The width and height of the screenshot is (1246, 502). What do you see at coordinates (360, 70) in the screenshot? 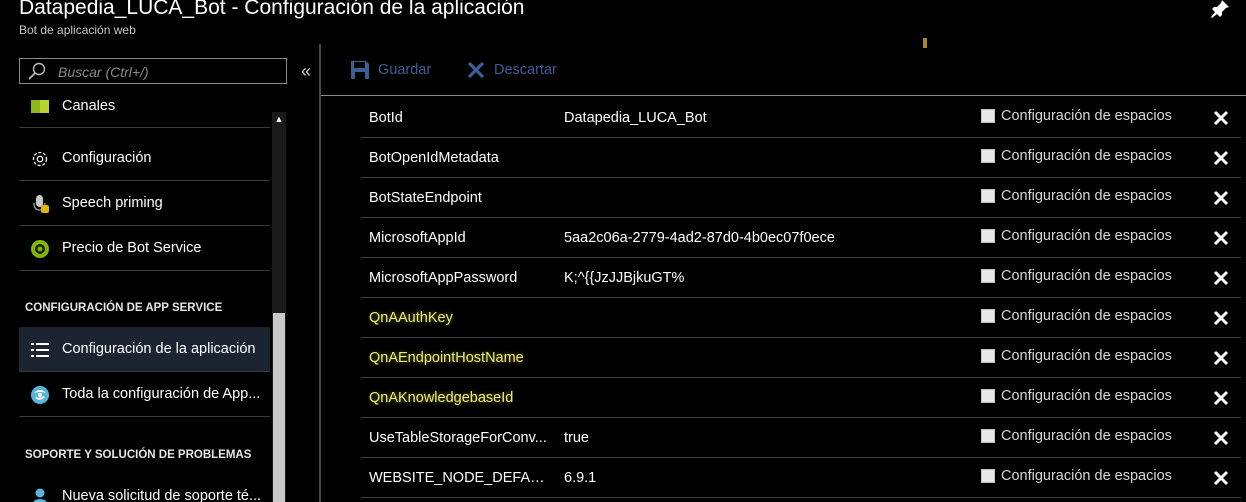
I see `save-icon` at bounding box center [360, 70].